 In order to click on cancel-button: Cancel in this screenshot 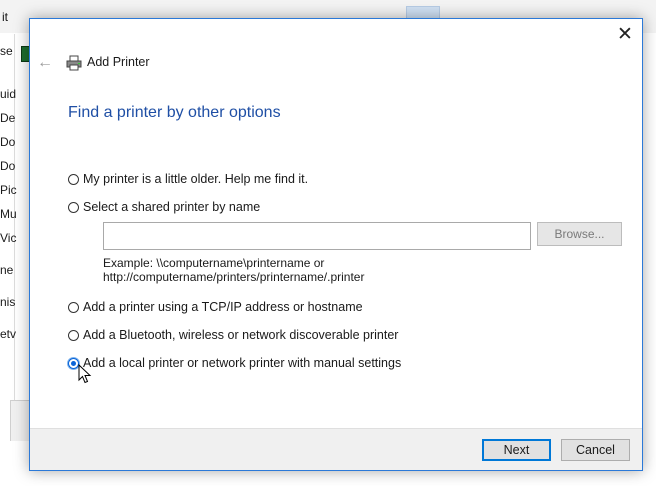, I will do `click(595, 450)`.